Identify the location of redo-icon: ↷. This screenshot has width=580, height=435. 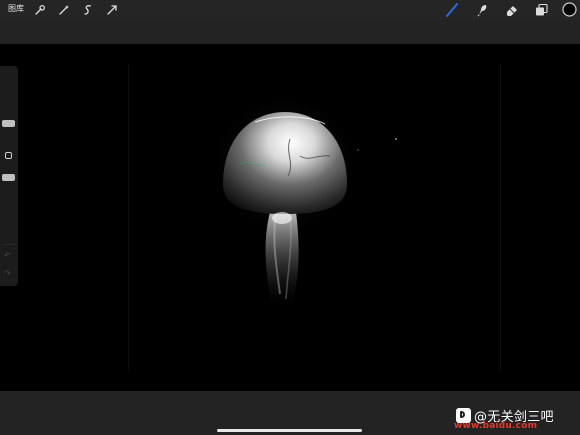
(9, 274).